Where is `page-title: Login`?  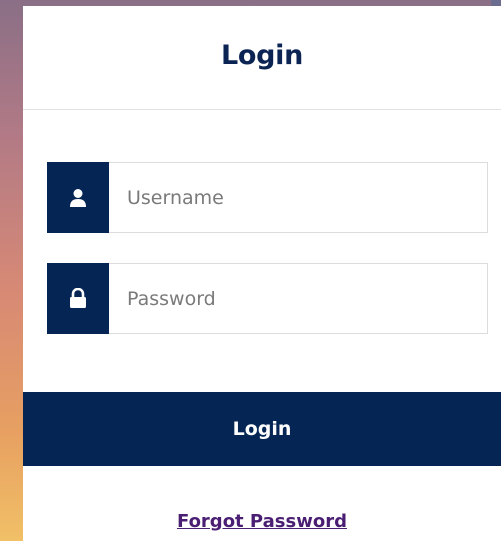
page-title: Login is located at coordinates (262, 55).